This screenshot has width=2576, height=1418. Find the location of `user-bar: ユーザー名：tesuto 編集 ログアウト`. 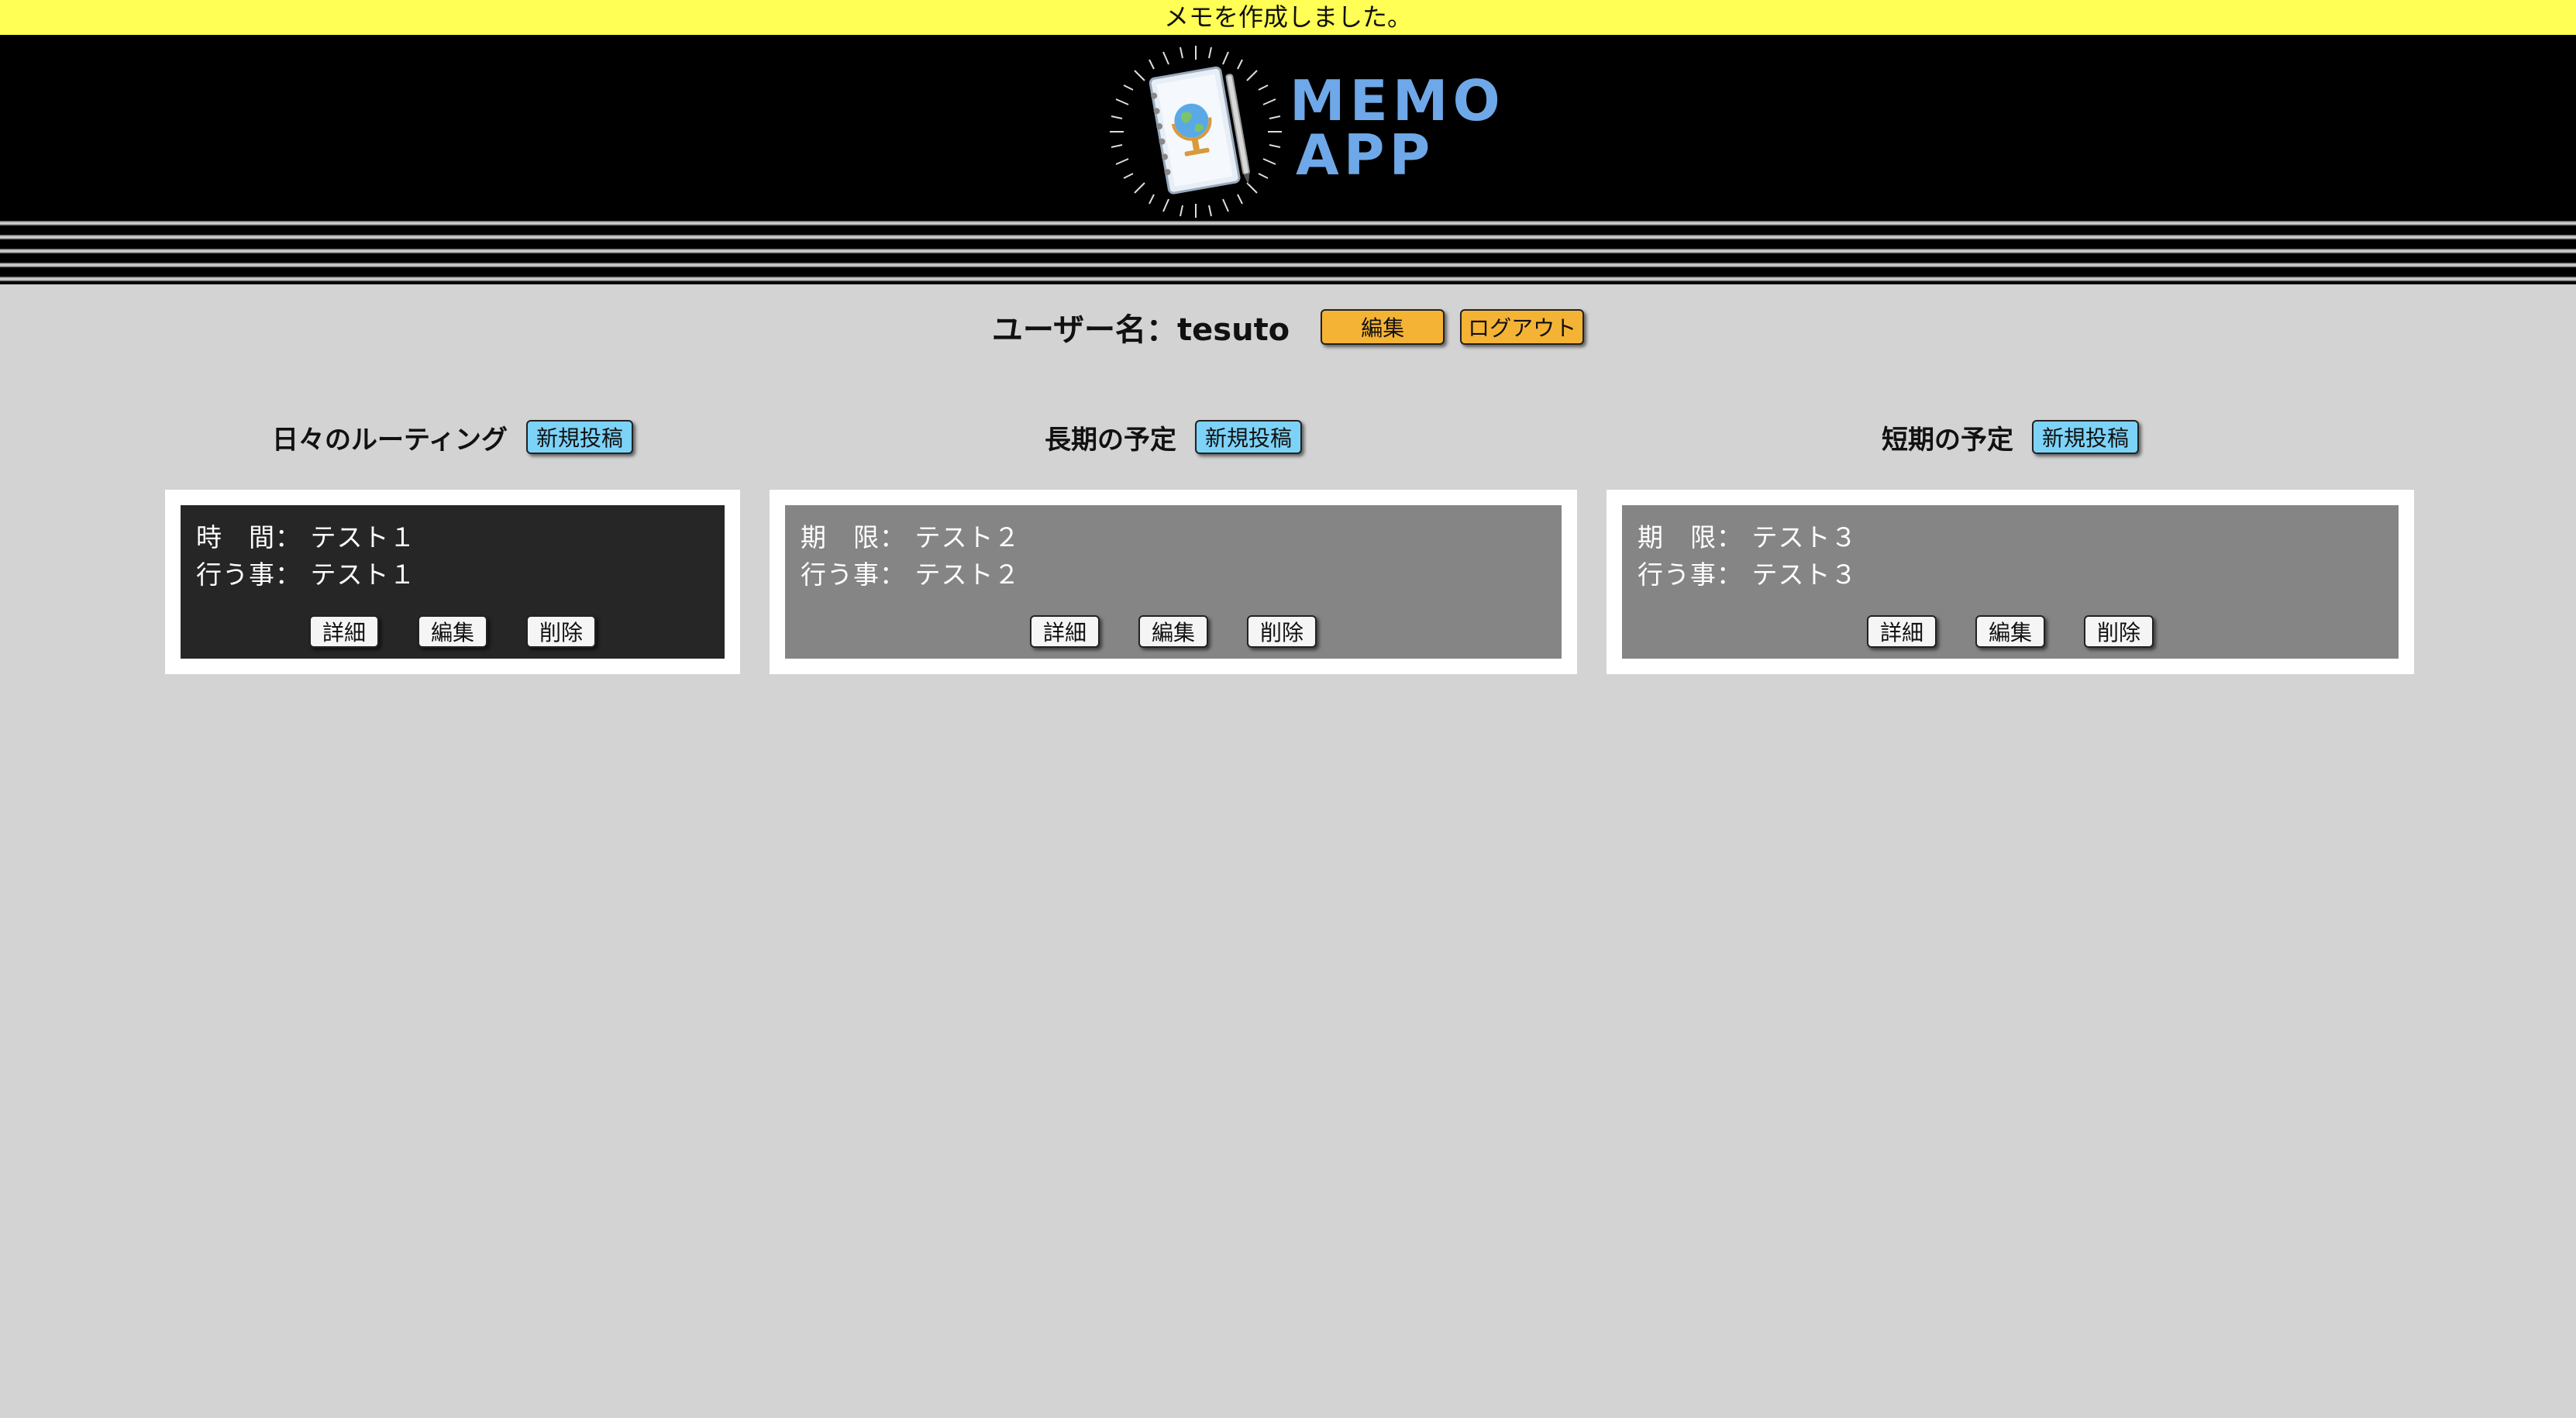

user-bar: ユーザー名：tesuto 編集 ログアウト is located at coordinates (1288, 327).